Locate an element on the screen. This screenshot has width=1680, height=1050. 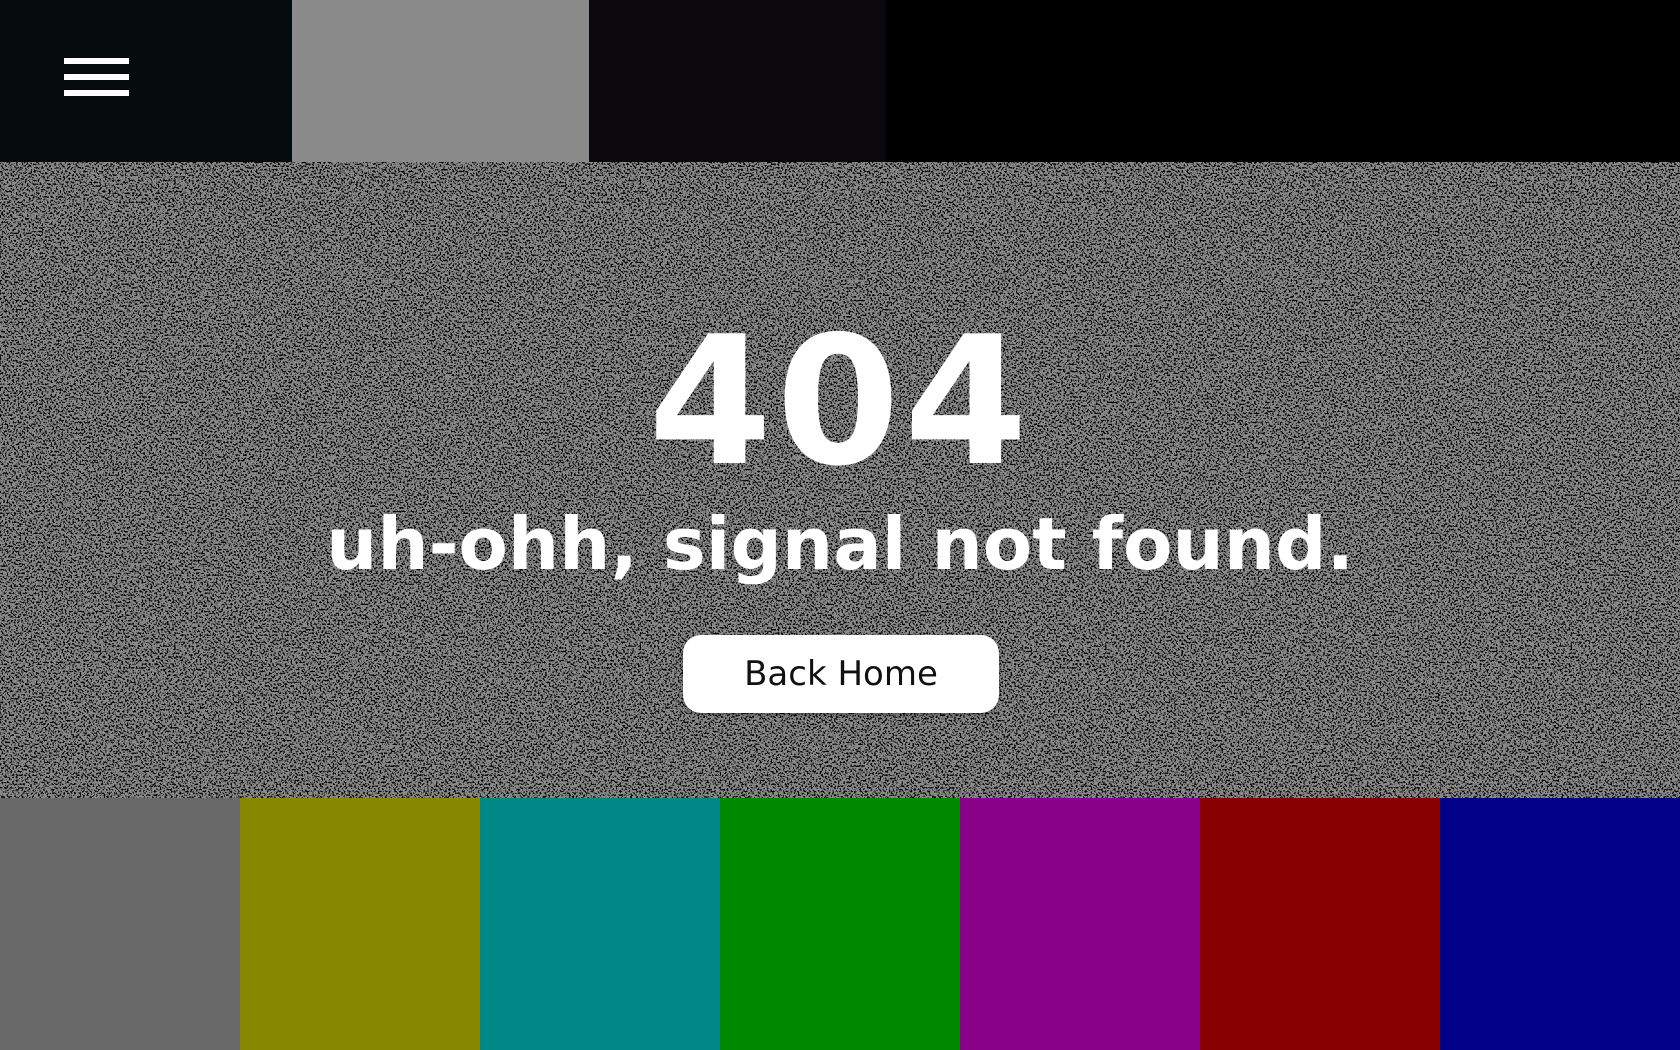
color-bar-purple is located at coordinates (1080, 924).